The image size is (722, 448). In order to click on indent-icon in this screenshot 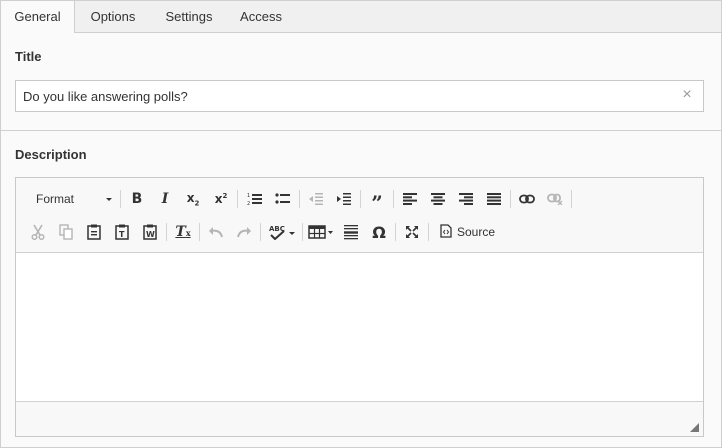, I will do `click(344, 199)`.